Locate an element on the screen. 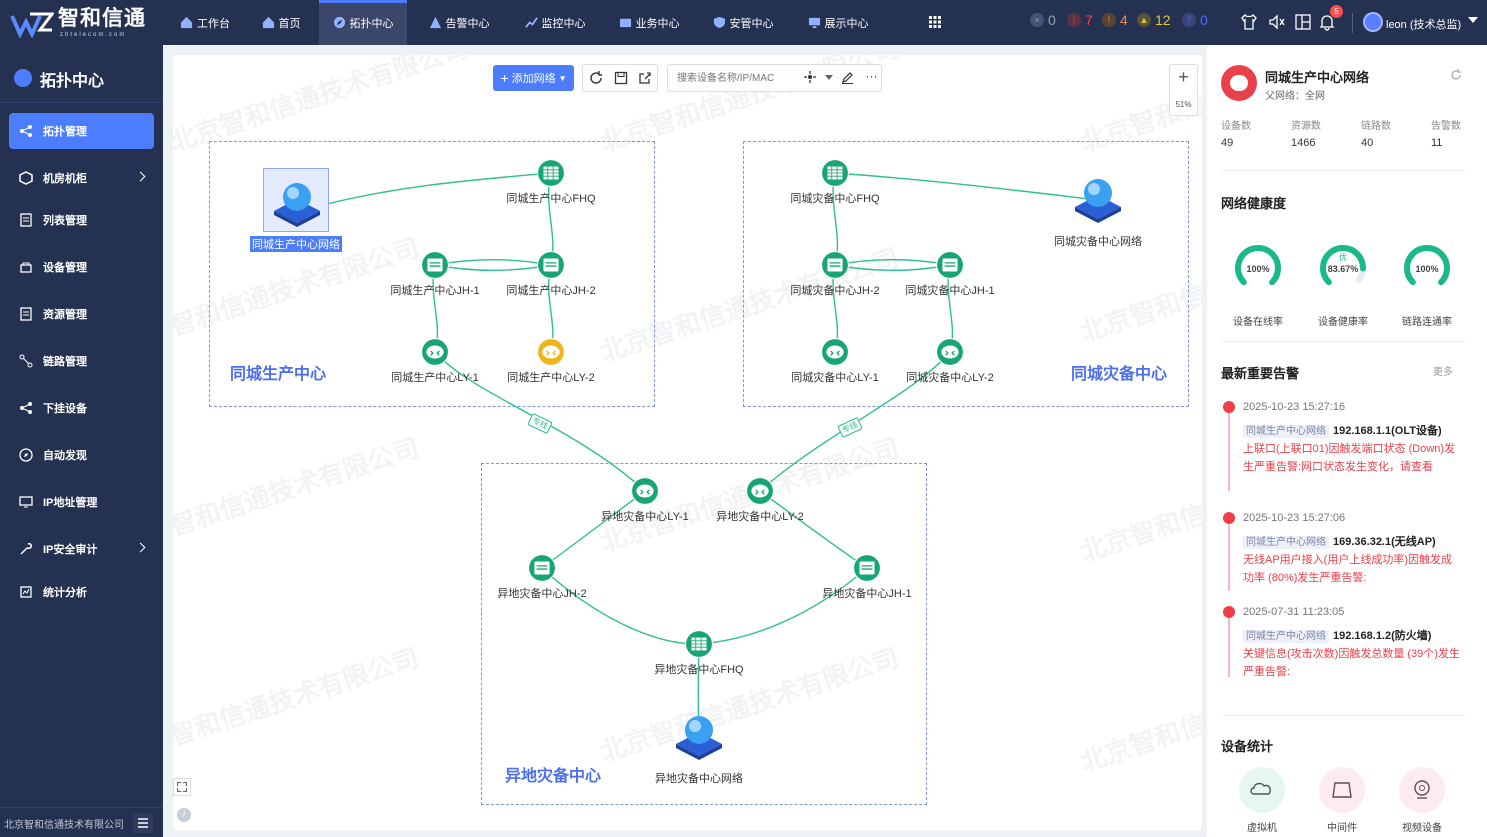 The height and width of the screenshot is (837, 1487). network-icon is located at coordinates (1239, 83).